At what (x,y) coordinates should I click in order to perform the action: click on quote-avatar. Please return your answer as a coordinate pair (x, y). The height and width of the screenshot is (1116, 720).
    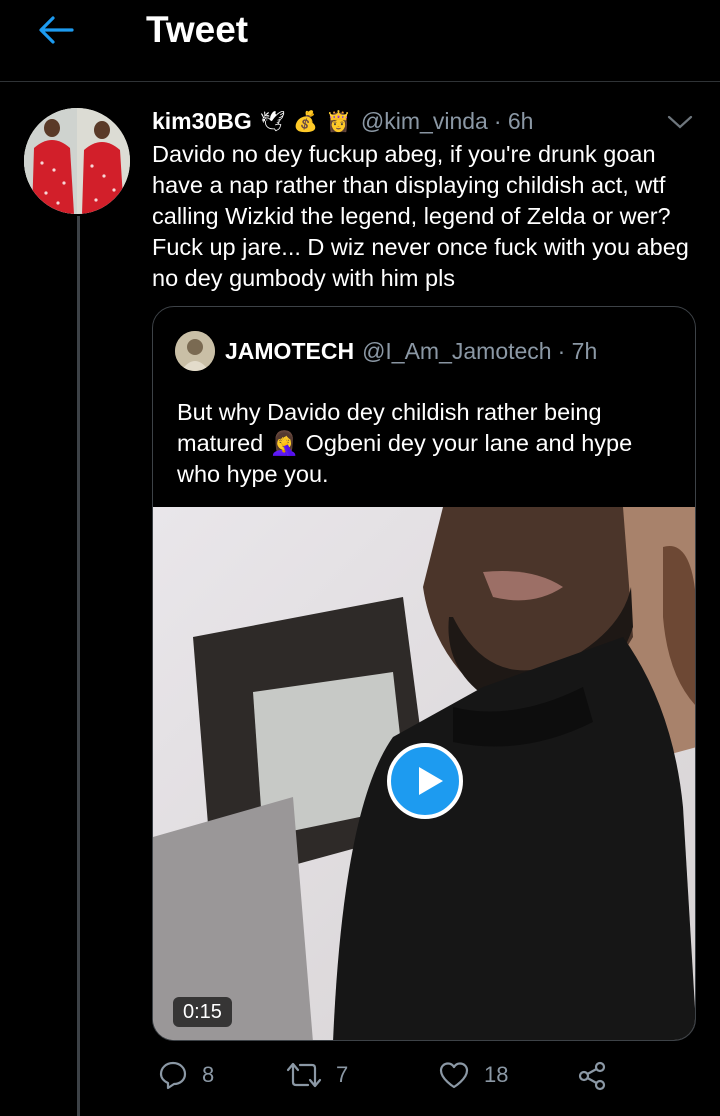
    Looking at the image, I should click on (195, 351).